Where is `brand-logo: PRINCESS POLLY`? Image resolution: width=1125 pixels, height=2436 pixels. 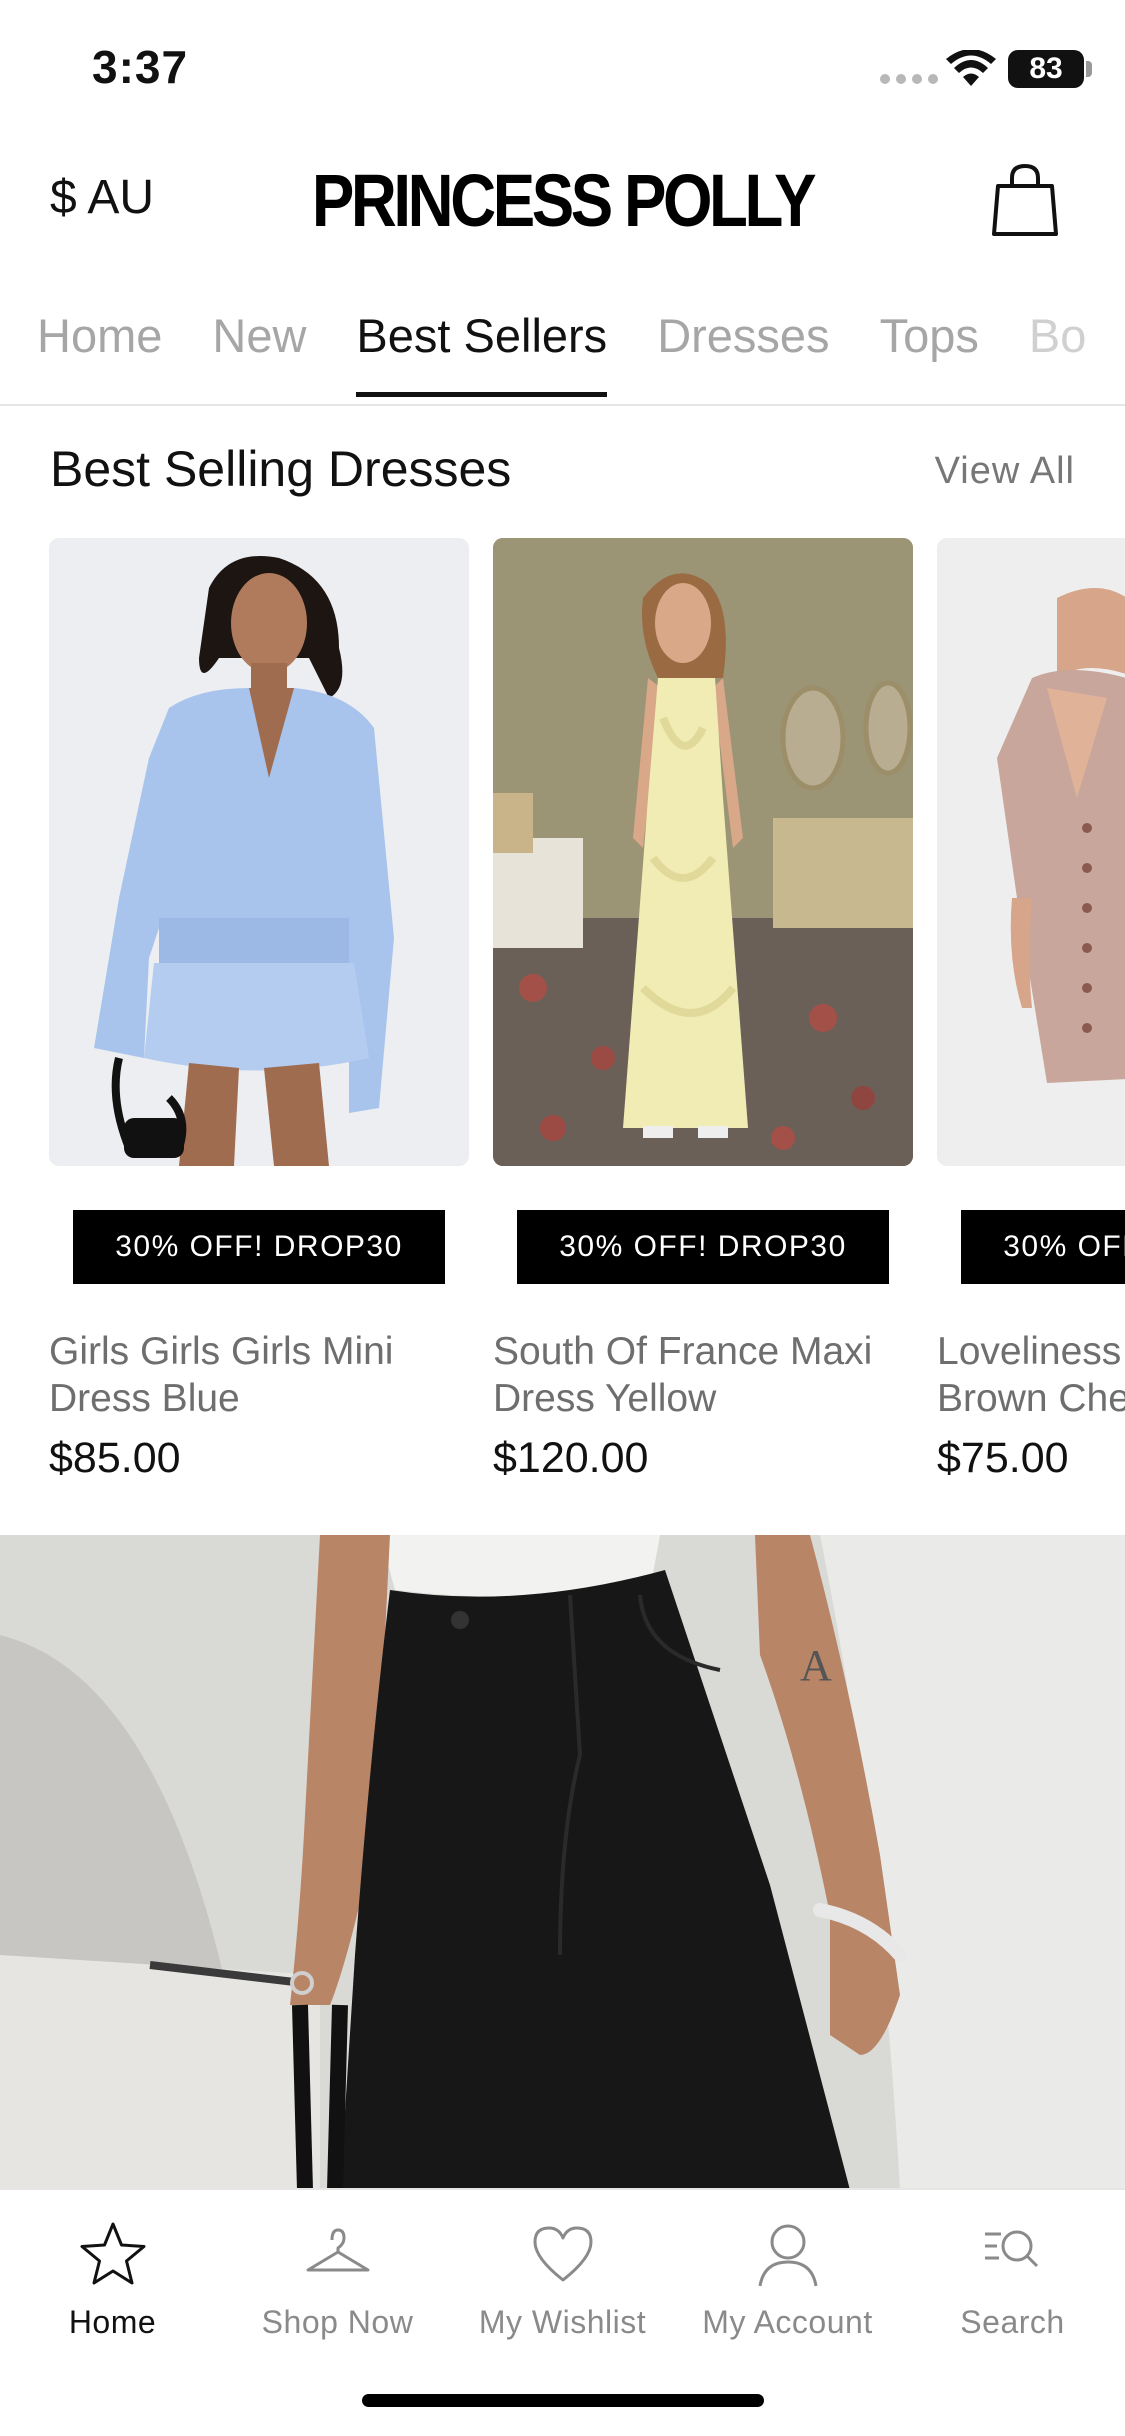
brand-logo: PRINCESS POLLY is located at coordinates (563, 200).